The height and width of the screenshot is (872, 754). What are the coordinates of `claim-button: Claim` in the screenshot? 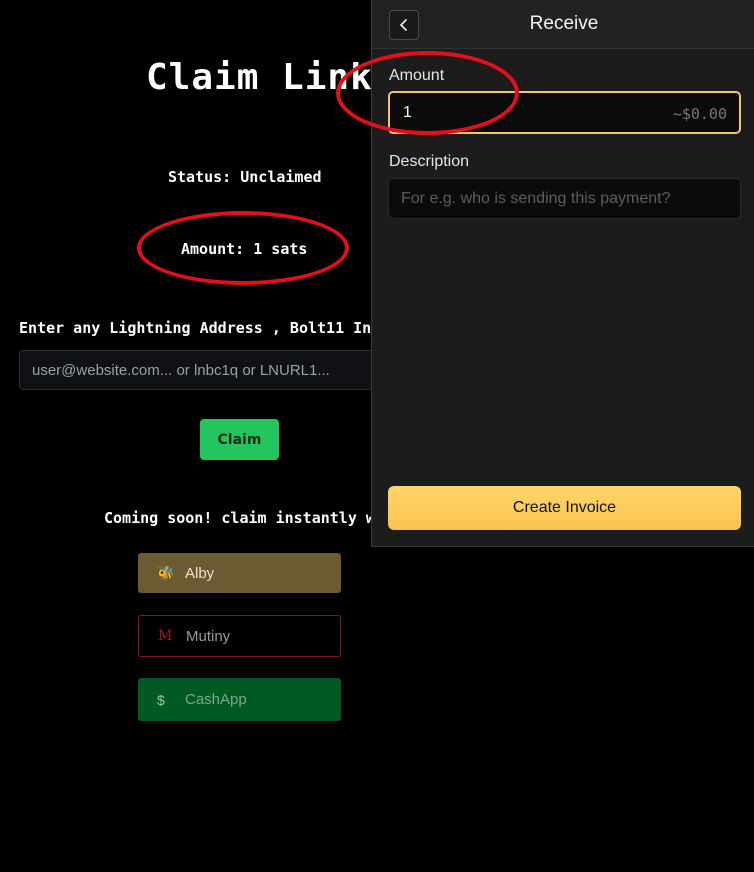 It's located at (239, 439).